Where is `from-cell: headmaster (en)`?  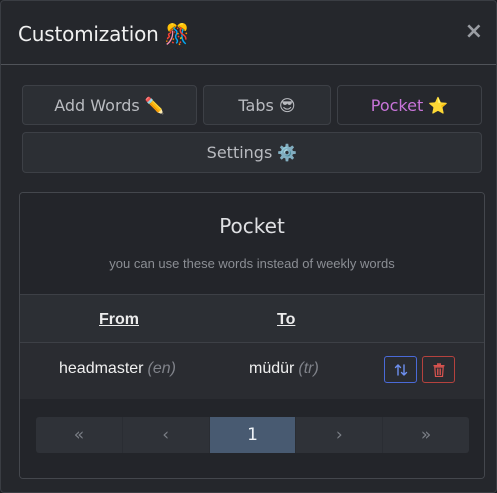
from-cell: headmaster (en) is located at coordinates (117, 369).